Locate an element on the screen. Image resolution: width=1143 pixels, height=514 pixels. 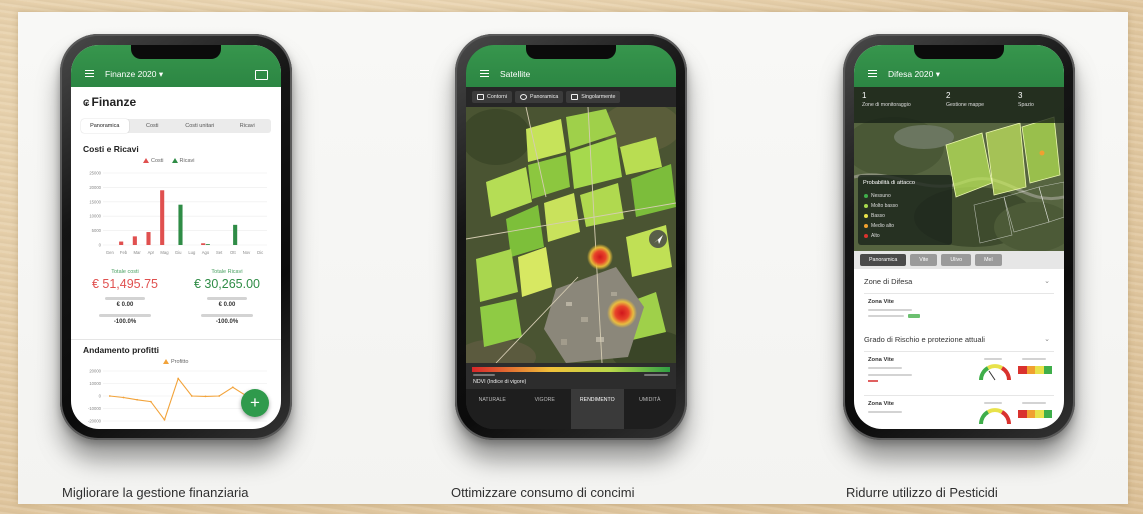
x-tick-label: Ago is located at coordinates (206, 252).